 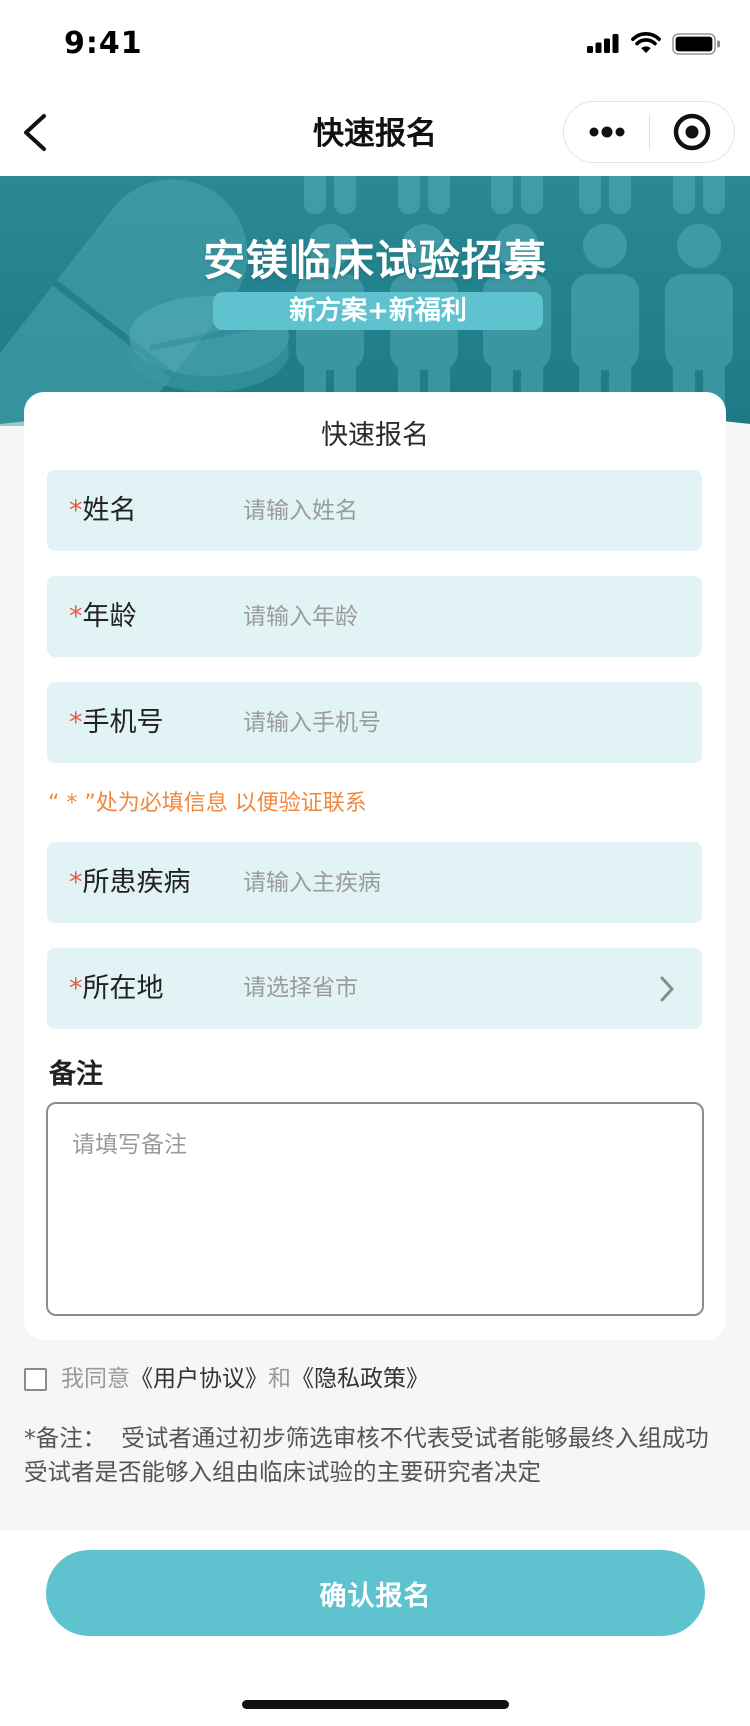 I want to click on name-field: *姓名, so click(x=374, y=510).